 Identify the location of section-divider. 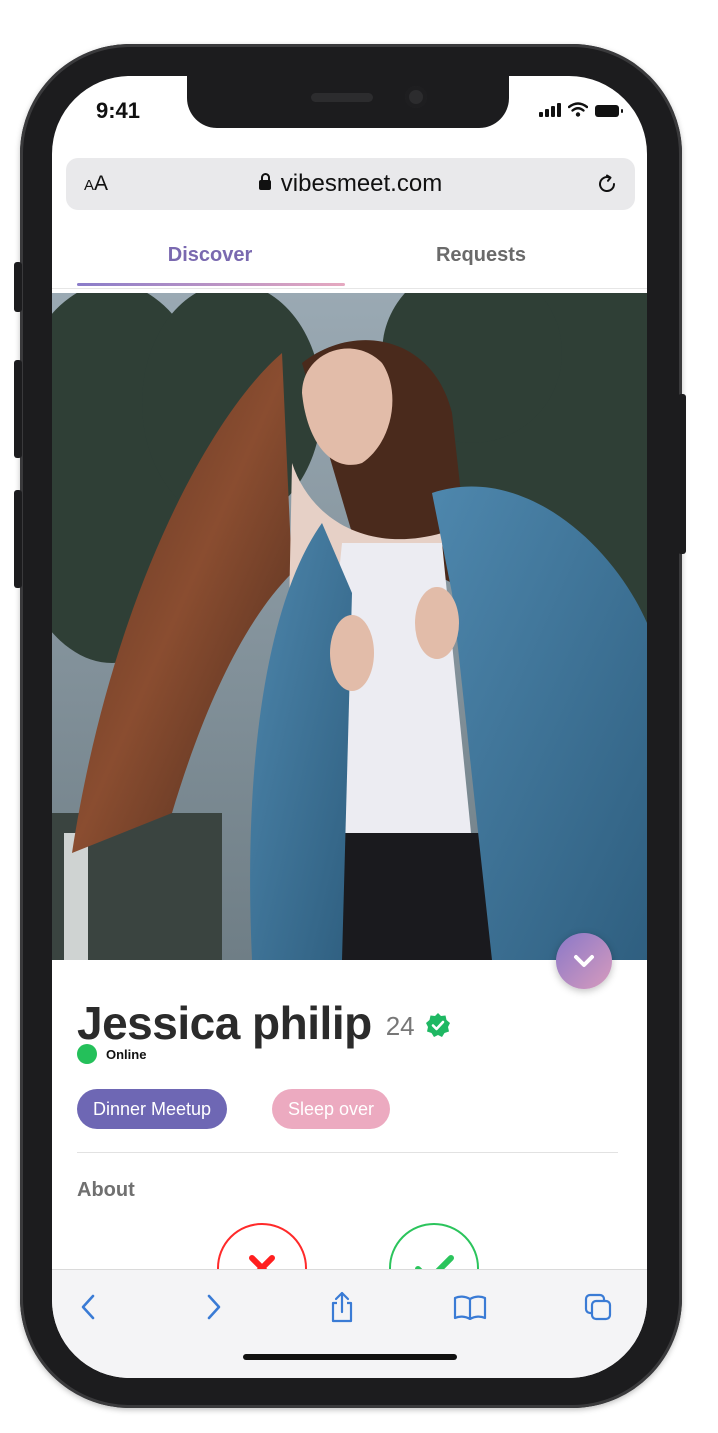
(347, 1152).